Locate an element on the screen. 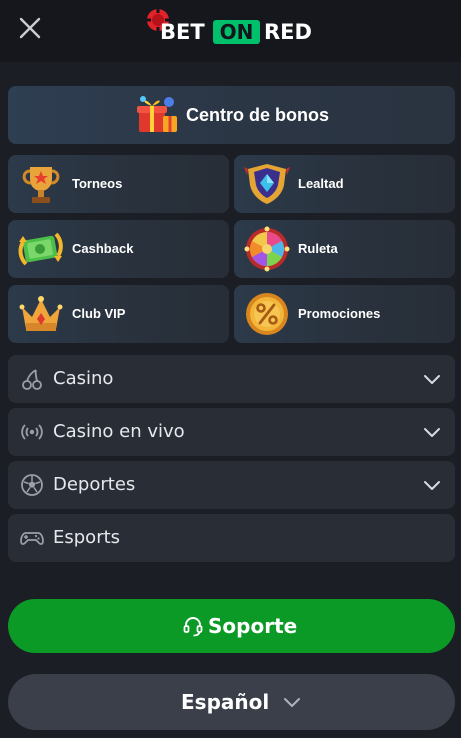 This screenshot has height=738, width=461. brand-logo: BET ON RED is located at coordinates (232, 28).